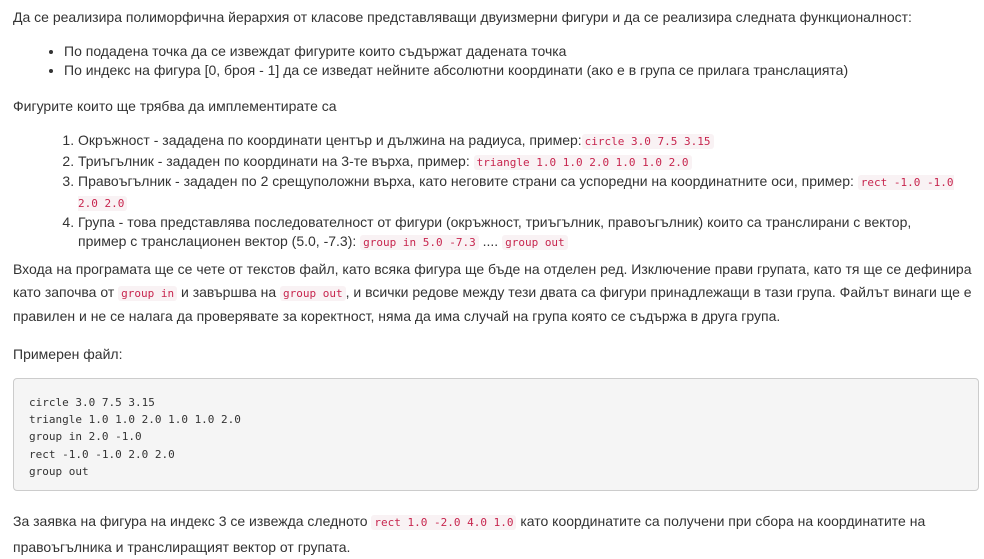  What do you see at coordinates (102, 454) in the screenshot?
I see `code-line: rect -1.0 -1.0 2.0 2.0` at bounding box center [102, 454].